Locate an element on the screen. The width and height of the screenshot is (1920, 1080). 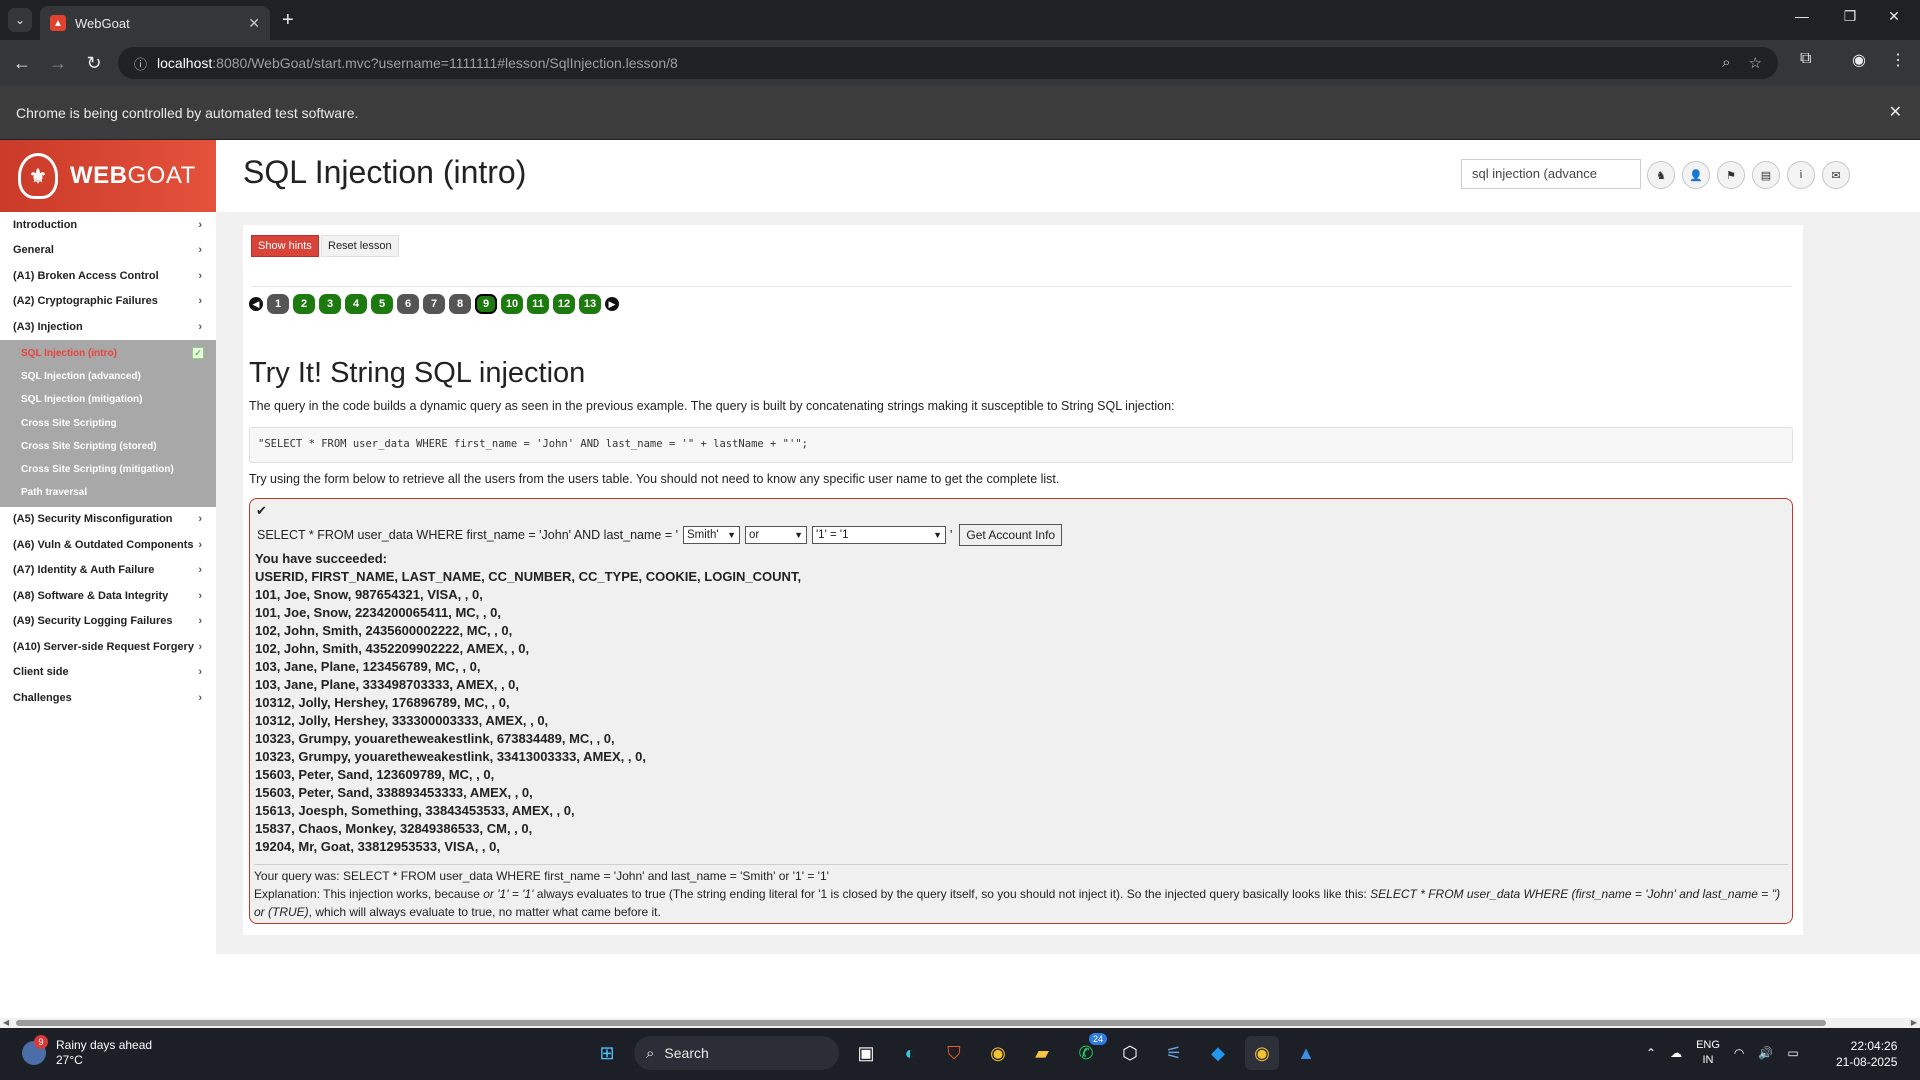
page-link-2: 2 is located at coordinates (304, 304).